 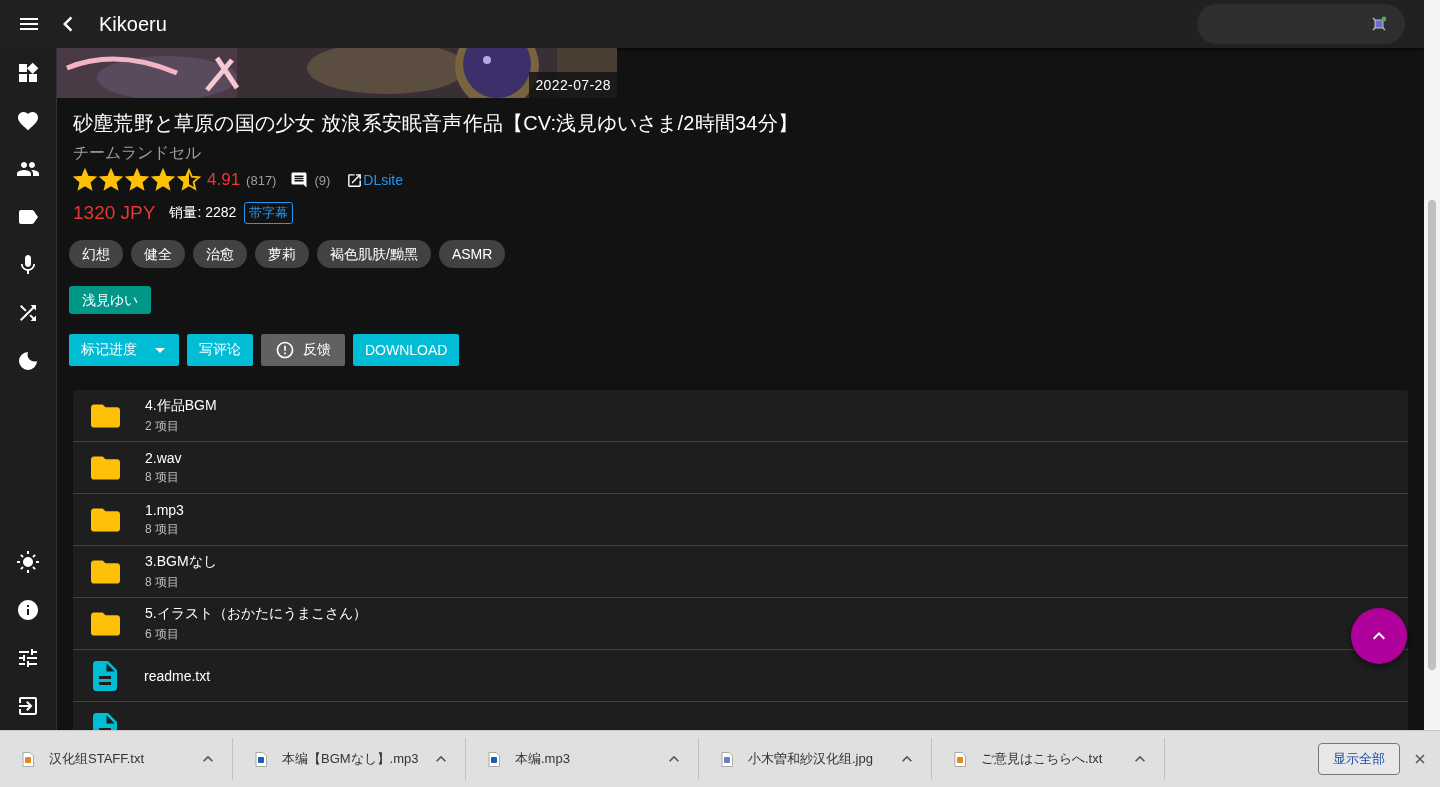 What do you see at coordinates (28, 658) in the screenshot?
I see `settings-icon` at bounding box center [28, 658].